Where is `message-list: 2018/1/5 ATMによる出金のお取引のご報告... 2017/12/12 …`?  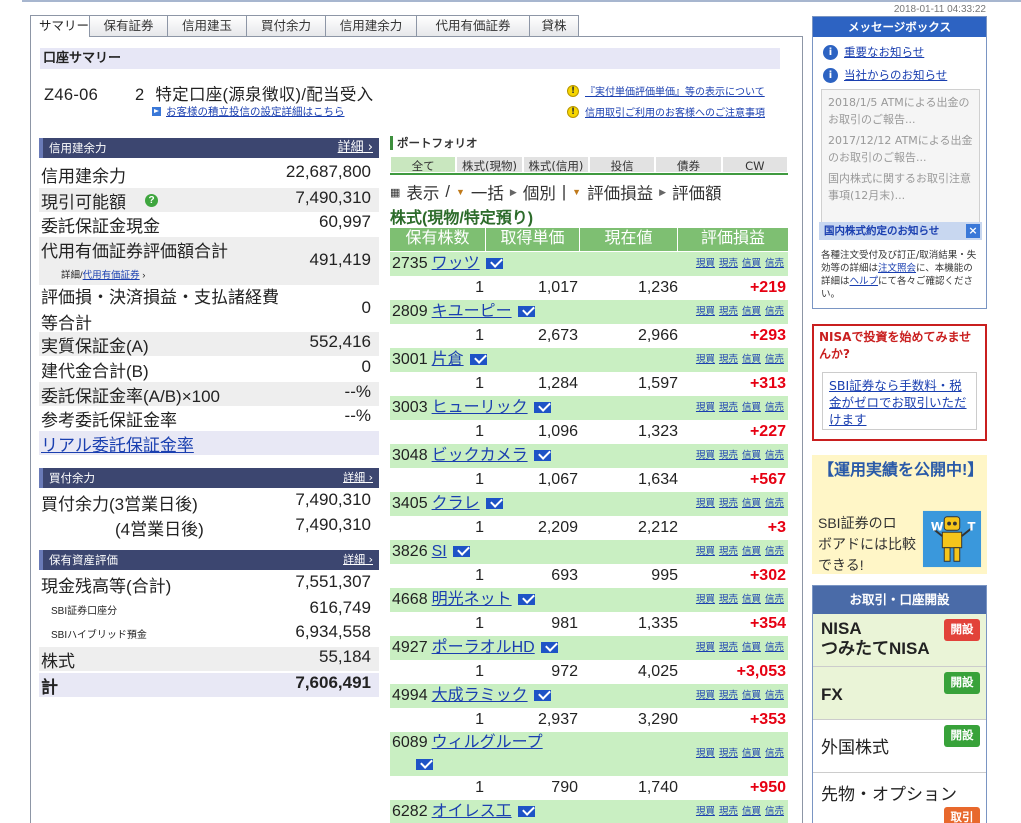
message-list: 2018/1/5 ATMによる出金のお取引のご報告... 2017/12/12 … is located at coordinates (900, 159).